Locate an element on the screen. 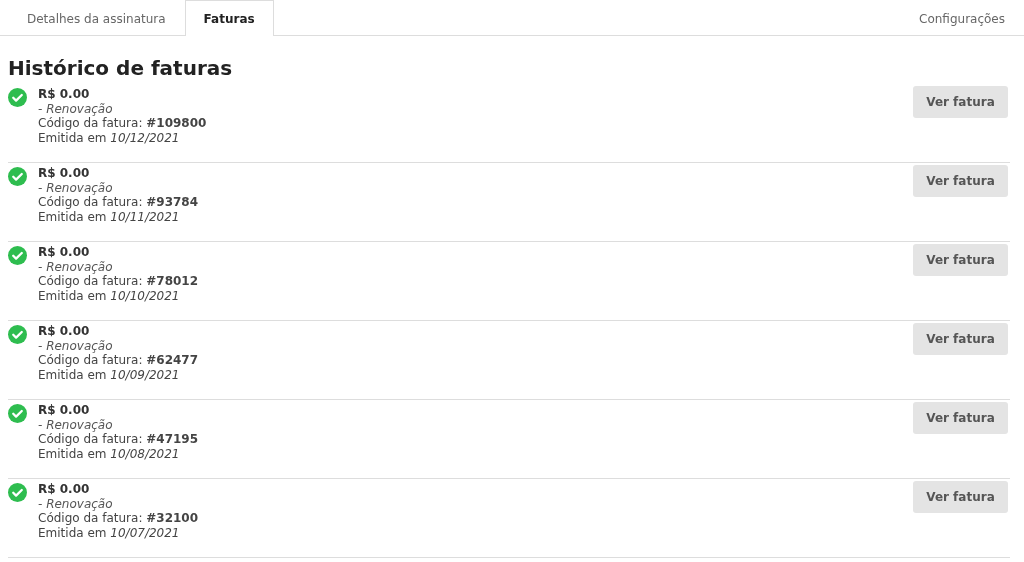  invoice-code: Código da fatura: #32100 is located at coordinates (119, 518).